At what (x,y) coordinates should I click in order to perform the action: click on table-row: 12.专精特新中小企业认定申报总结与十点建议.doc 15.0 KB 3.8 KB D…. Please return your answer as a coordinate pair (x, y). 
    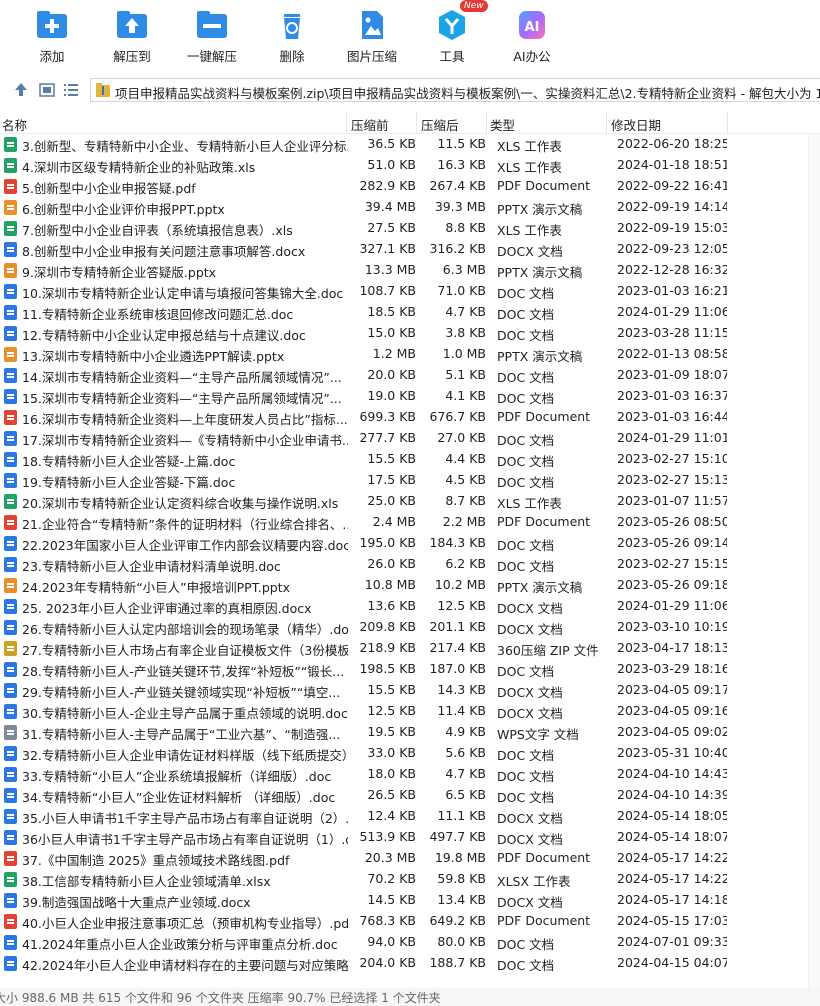
    Looking at the image, I should click on (410, 333).